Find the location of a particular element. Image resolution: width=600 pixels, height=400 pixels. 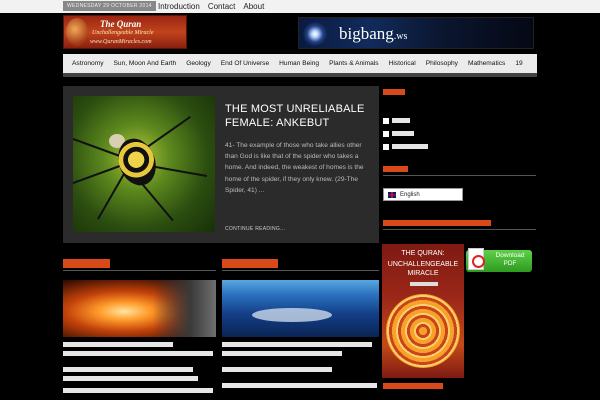

book-title-line1: THE QURAN: is located at coordinates (423, 253).